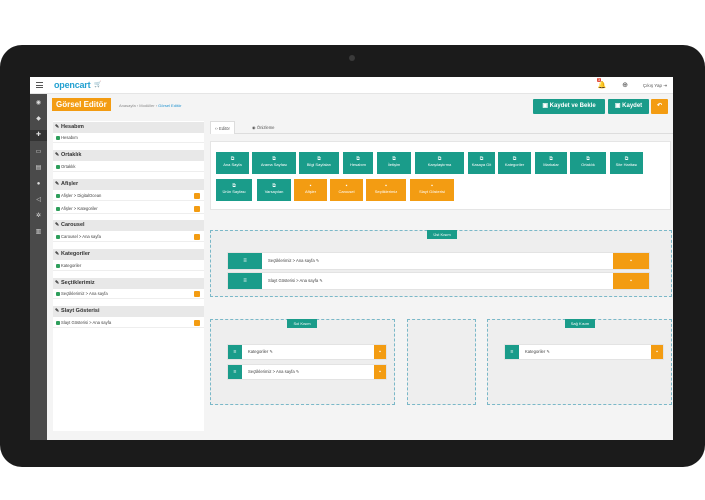 The height and width of the screenshot is (500, 705). I want to click on breadcrumb-modules: Modüller, so click(146, 105).